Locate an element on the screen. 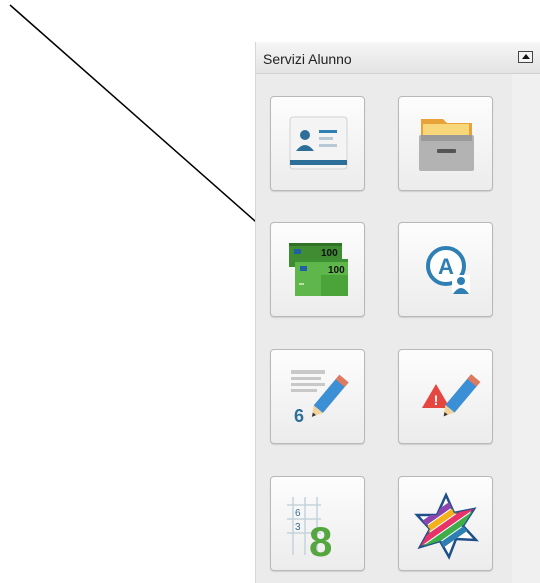 The image size is (540, 583). file-cabinet-icon is located at coordinates (446, 145).